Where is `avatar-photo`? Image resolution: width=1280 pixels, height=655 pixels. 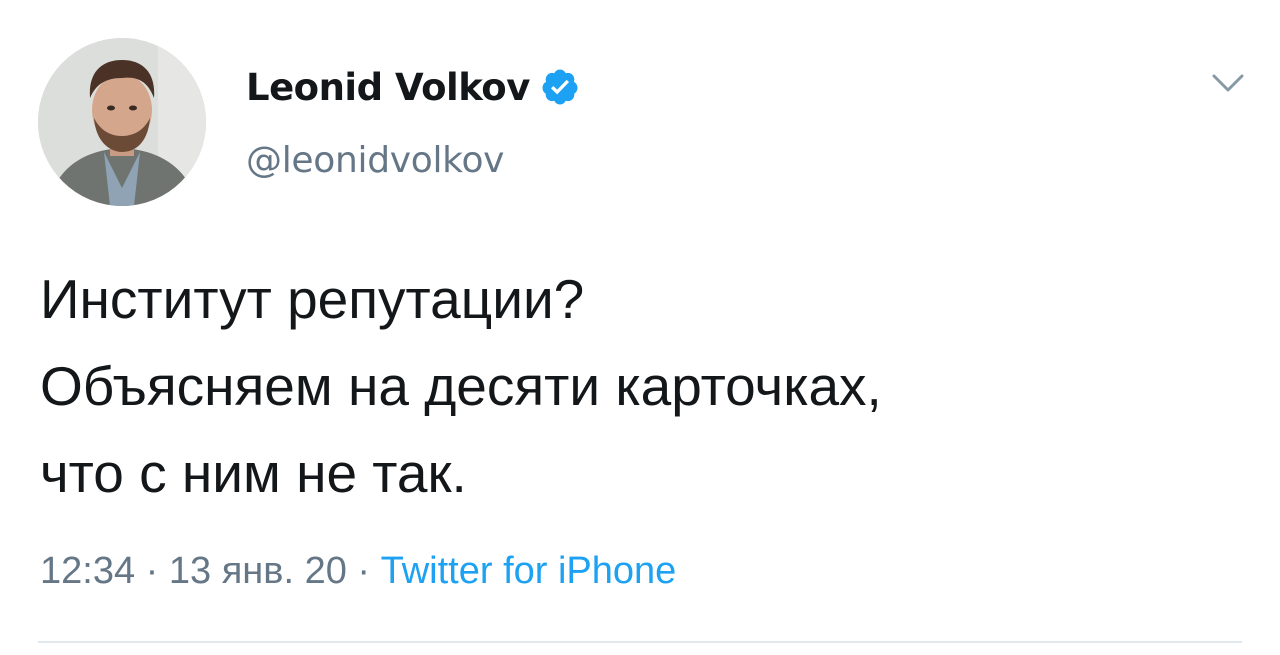 avatar-photo is located at coordinates (122, 122).